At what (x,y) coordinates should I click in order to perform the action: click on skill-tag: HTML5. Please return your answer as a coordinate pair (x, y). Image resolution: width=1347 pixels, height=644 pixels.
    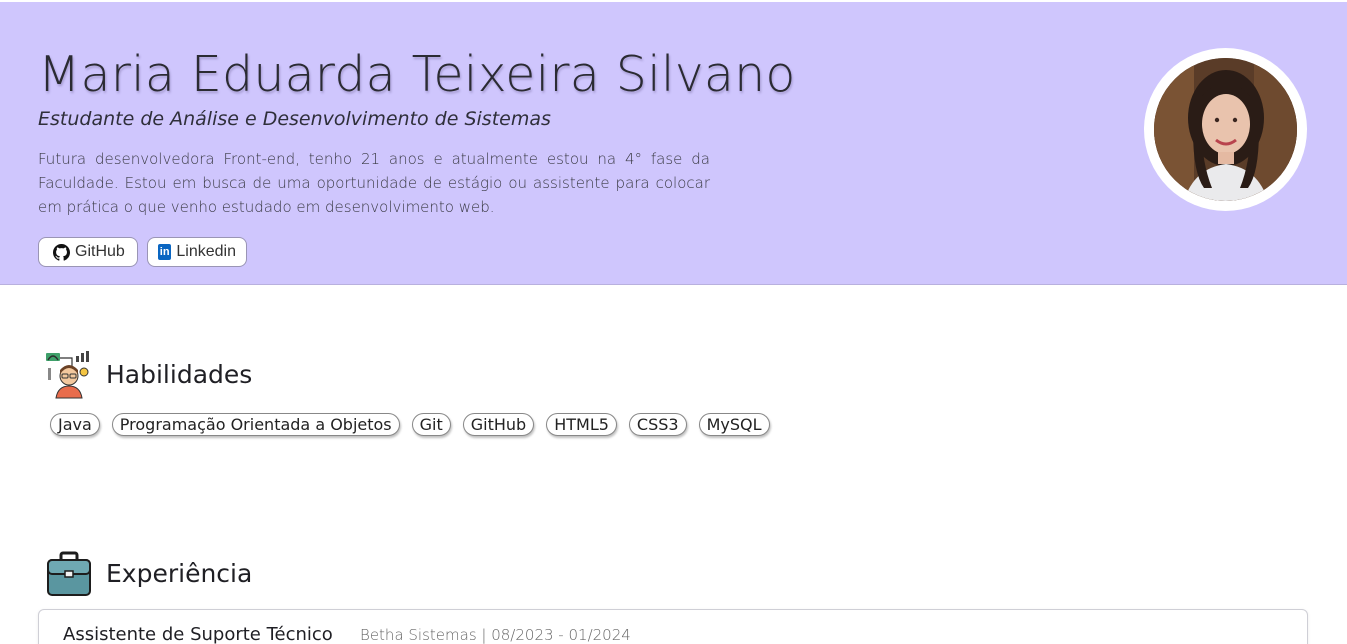
    Looking at the image, I should click on (581, 424).